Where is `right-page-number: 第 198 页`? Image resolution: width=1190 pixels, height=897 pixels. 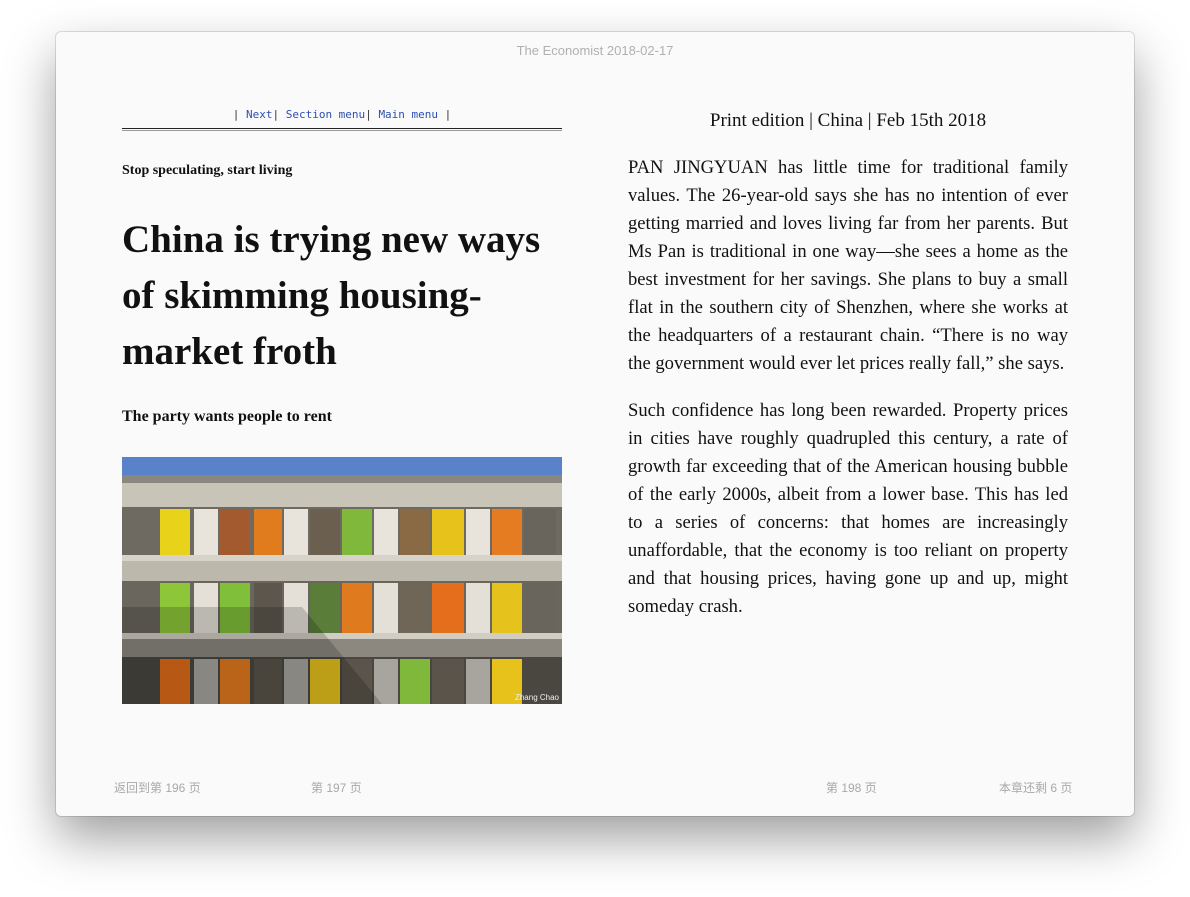 right-page-number: 第 198 页 is located at coordinates (851, 788).